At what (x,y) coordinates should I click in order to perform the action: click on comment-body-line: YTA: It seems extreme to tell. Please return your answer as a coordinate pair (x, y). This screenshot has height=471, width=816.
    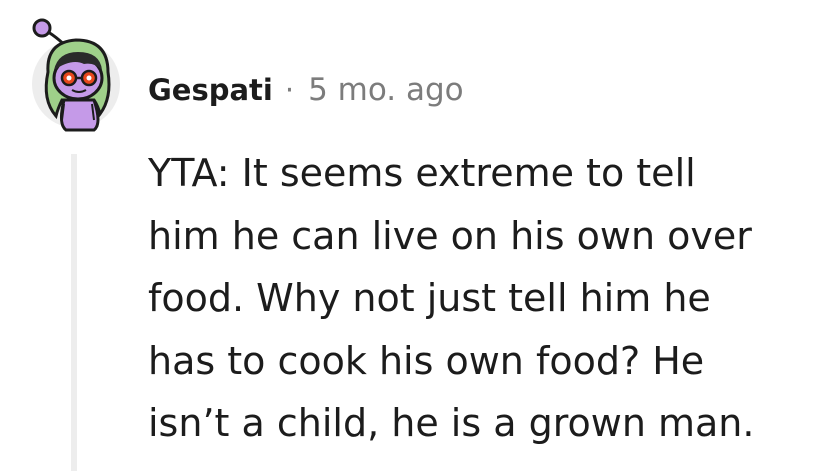
    Looking at the image, I should click on (422, 173).